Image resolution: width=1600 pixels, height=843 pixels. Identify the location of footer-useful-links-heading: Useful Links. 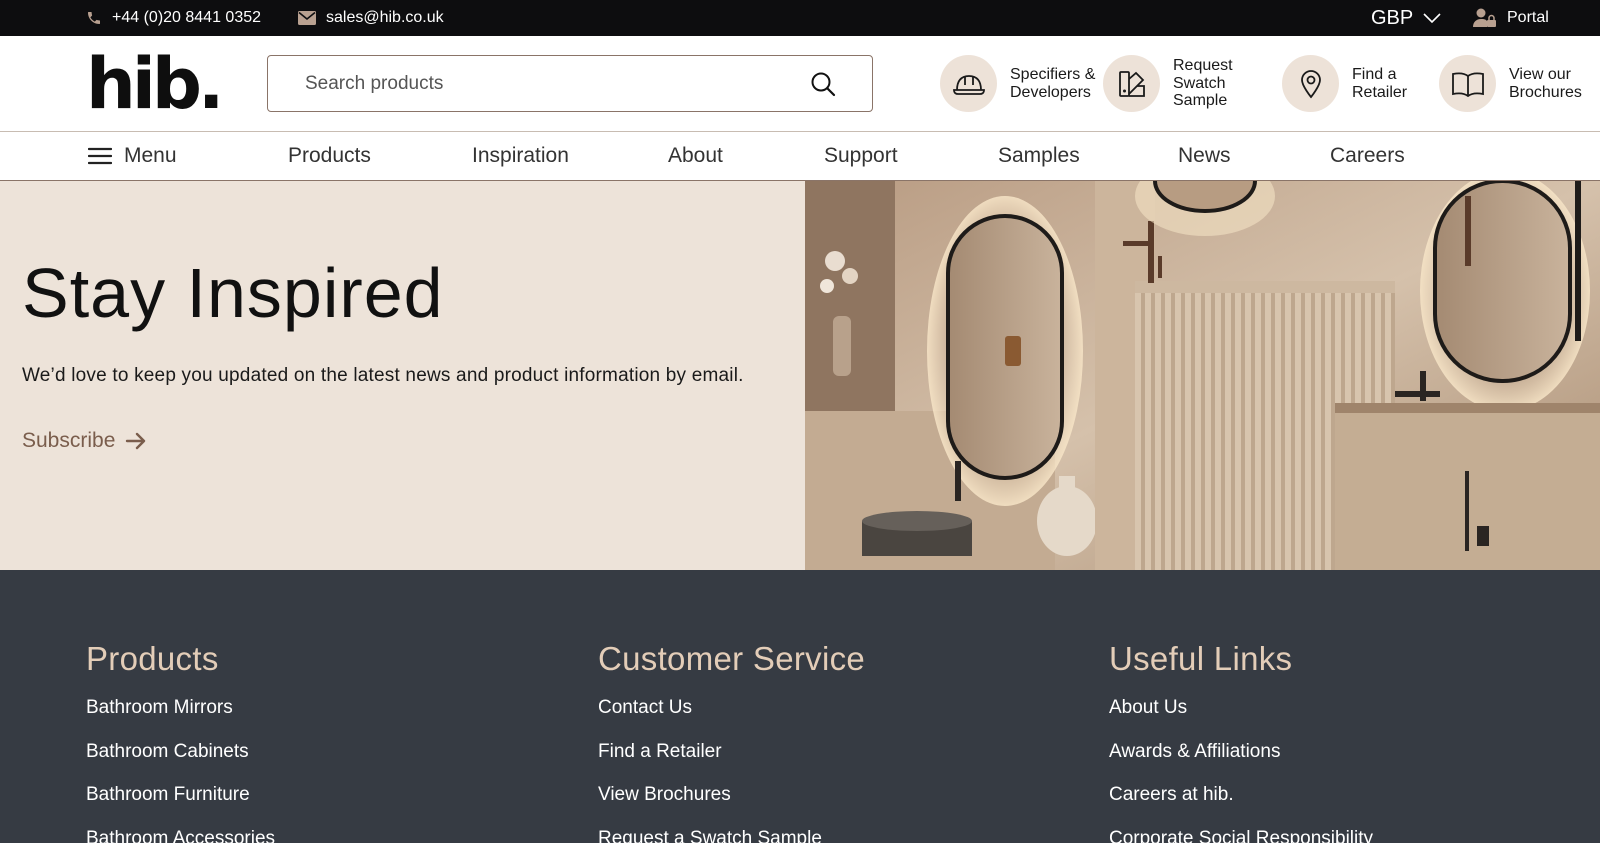
(1201, 658).